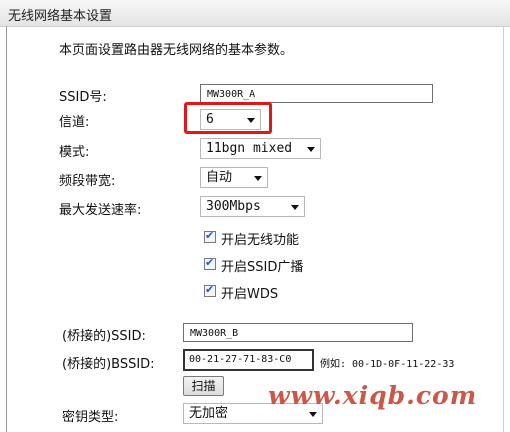 Image resolution: width=510 pixels, height=432 pixels. I want to click on enable-wireless-label: 开启无线功能, so click(260, 240).